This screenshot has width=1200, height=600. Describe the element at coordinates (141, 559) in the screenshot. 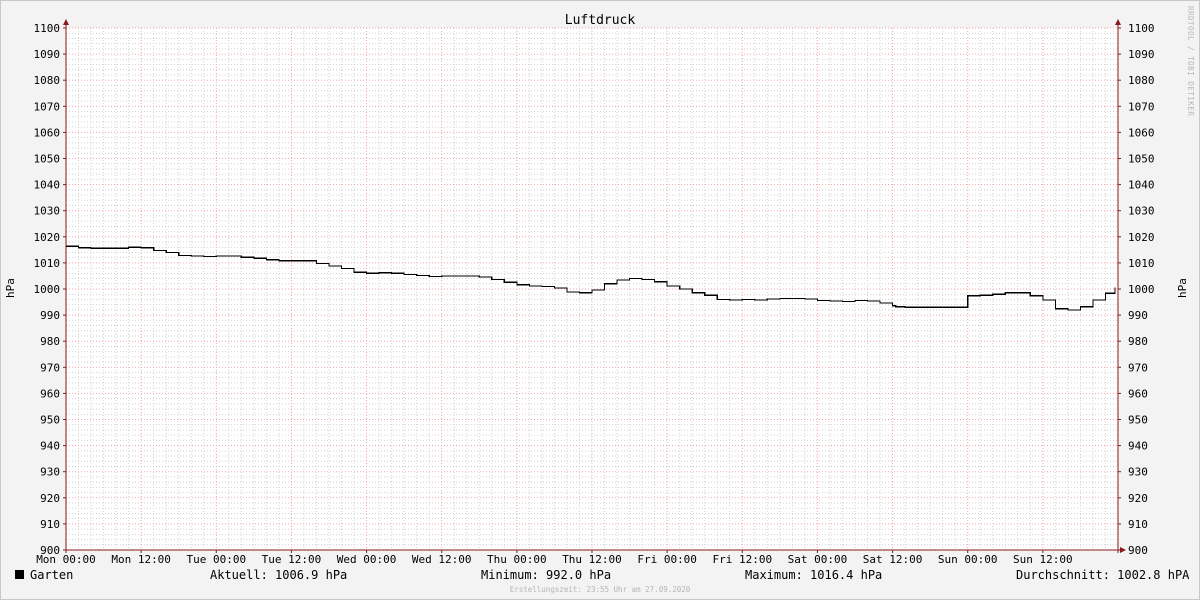

I see `x-tick-label: Mon 12:00` at that location.